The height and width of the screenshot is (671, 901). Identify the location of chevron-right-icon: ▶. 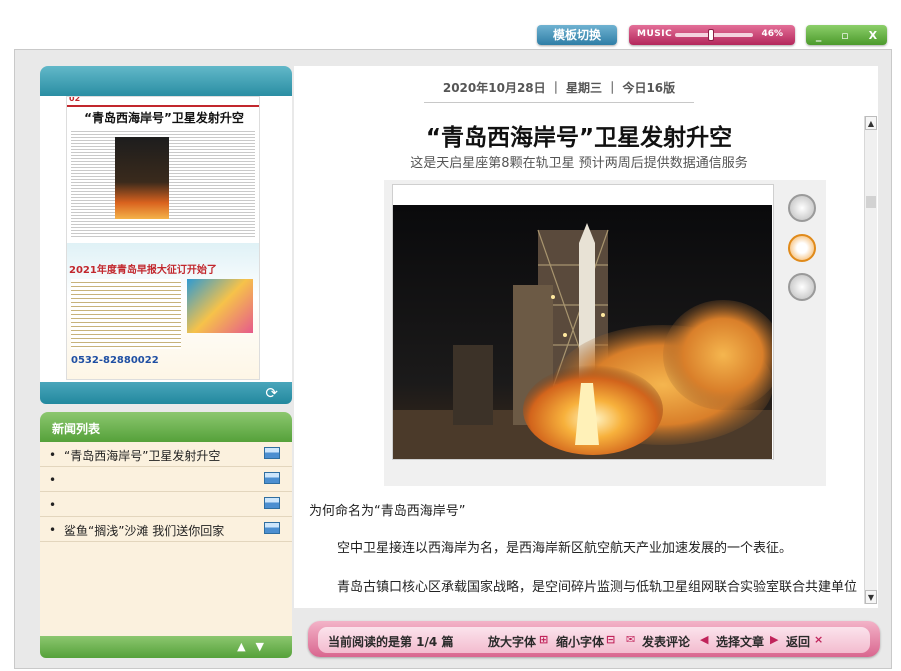
(774, 639).